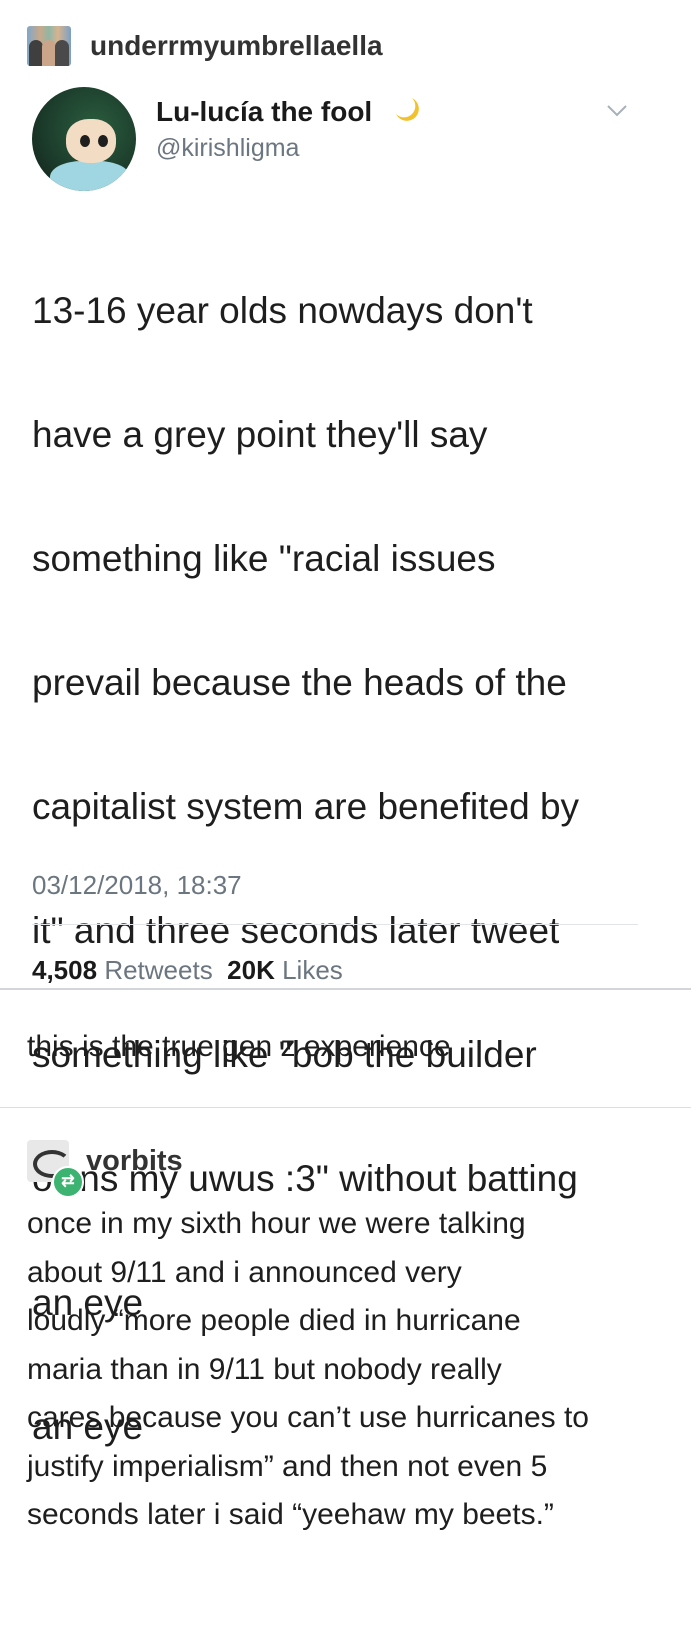 Image resolution: width=691 pixels, height=1647 pixels. I want to click on tweet-stats: 4,508 Retweets 20K Likes, so click(187, 970).